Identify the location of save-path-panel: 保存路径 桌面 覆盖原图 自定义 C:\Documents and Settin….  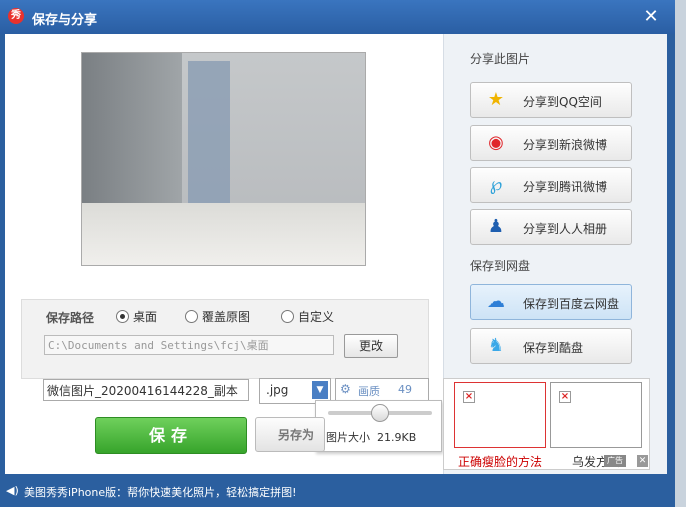
(225, 339).